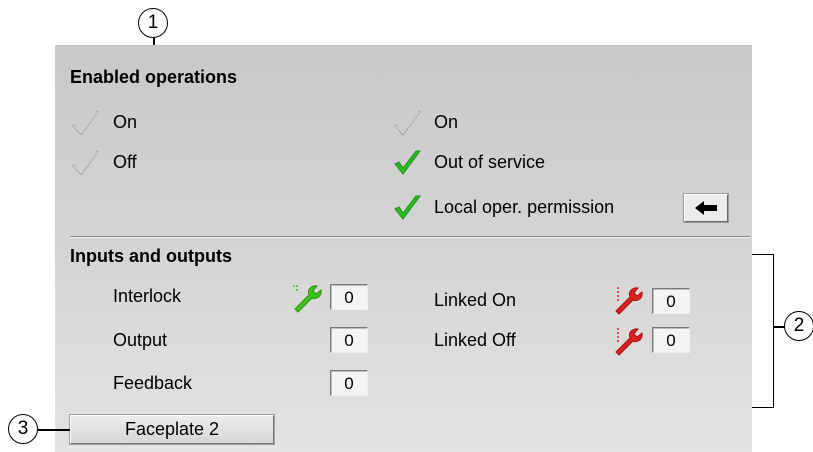 The width and height of the screenshot is (813, 452). What do you see at coordinates (125, 162) in the screenshot?
I see `enabled-op-off-left: Off` at bounding box center [125, 162].